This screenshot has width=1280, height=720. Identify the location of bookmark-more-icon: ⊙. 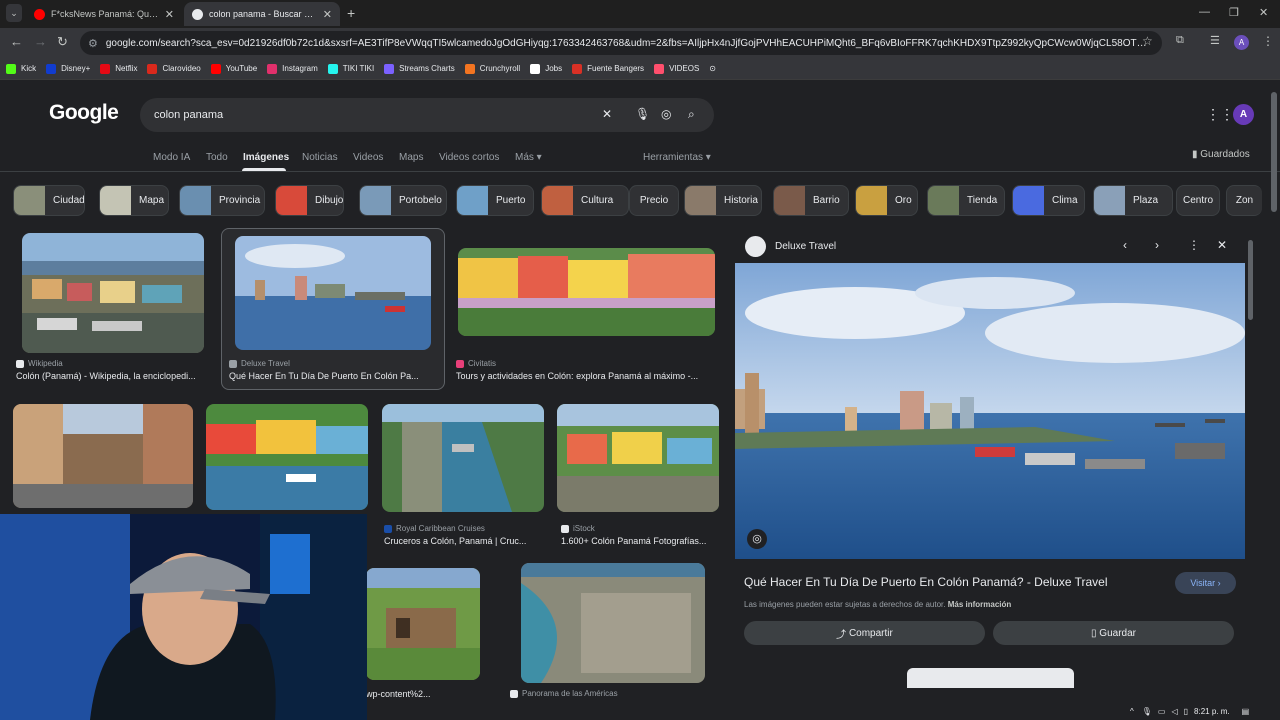
(712, 68).